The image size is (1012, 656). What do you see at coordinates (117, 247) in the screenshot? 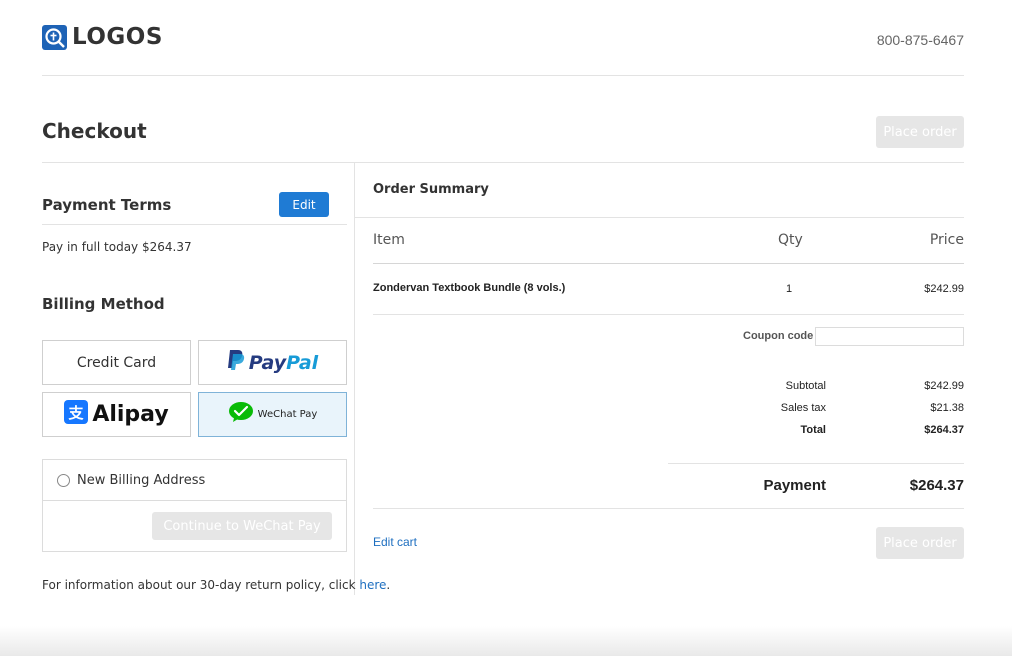
I see `payment-terms-description: Pay in full today $264.37` at bounding box center [117, 247].